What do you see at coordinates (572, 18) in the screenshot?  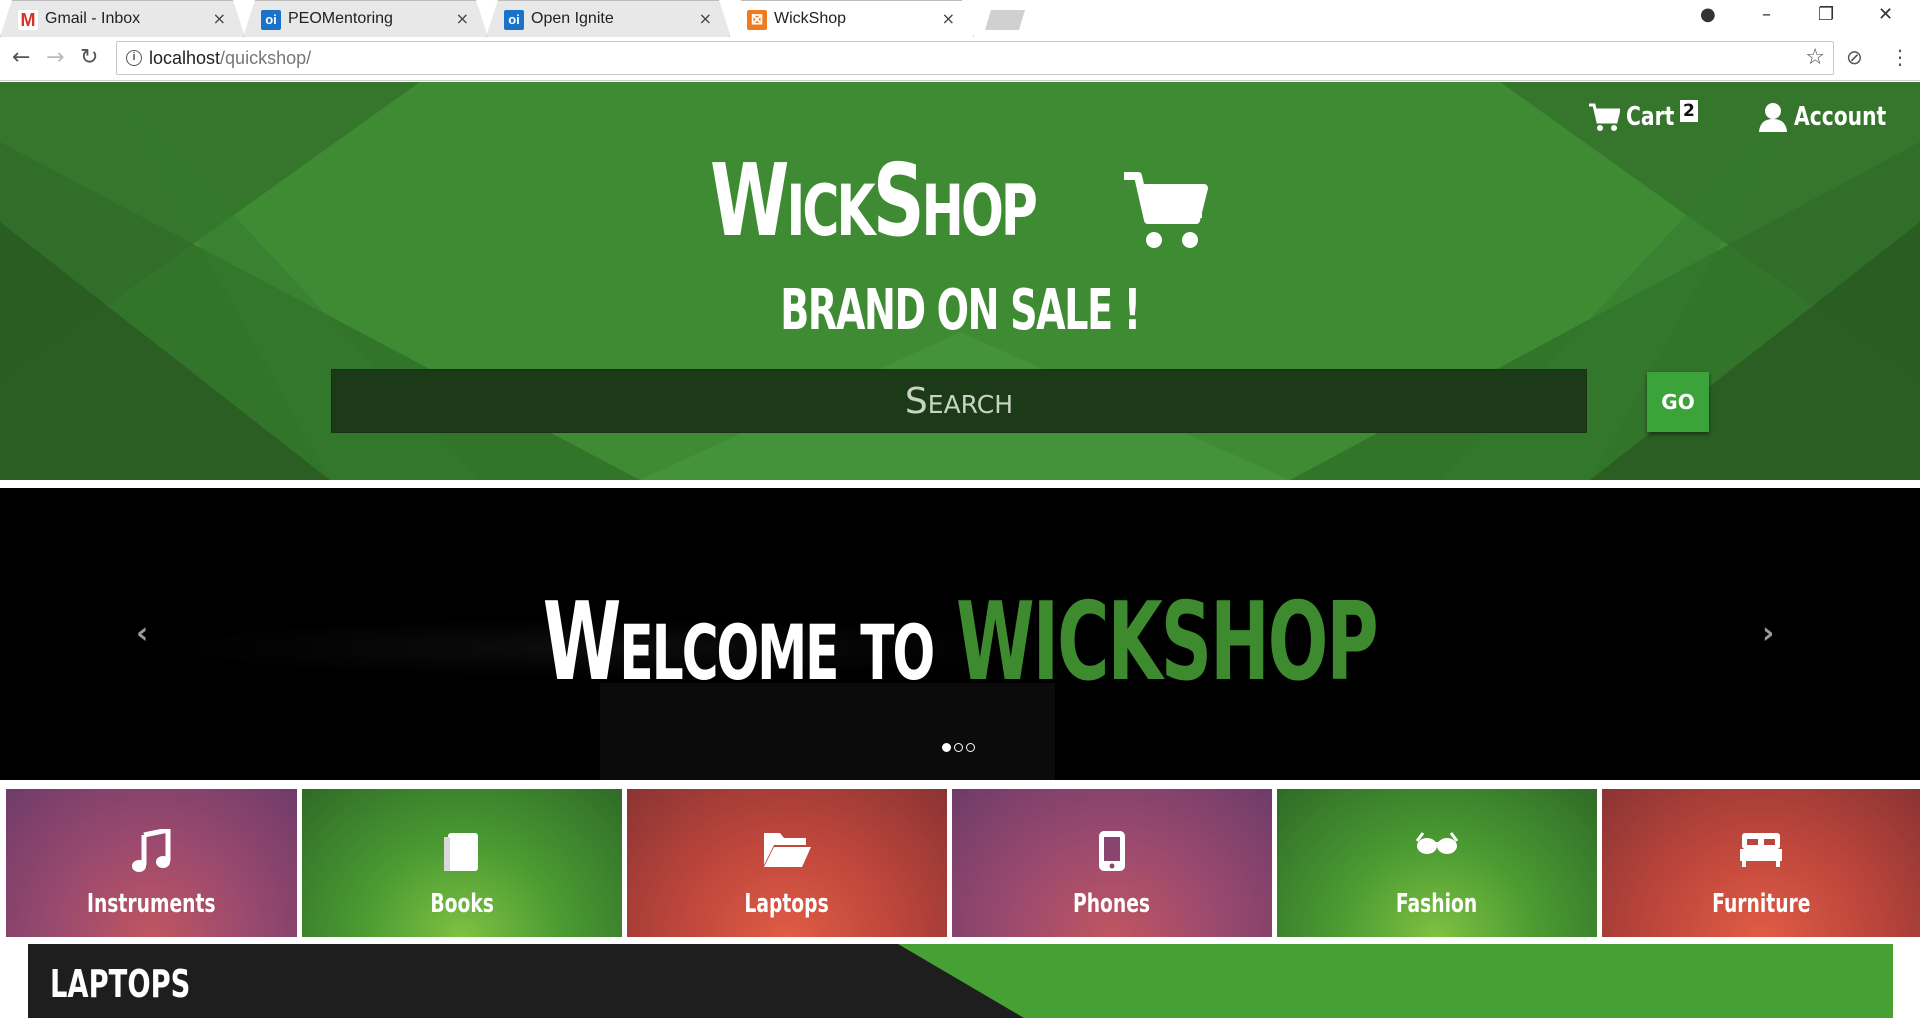 I see `tab-label: Open Ignite` at bounding box center [572, 18].